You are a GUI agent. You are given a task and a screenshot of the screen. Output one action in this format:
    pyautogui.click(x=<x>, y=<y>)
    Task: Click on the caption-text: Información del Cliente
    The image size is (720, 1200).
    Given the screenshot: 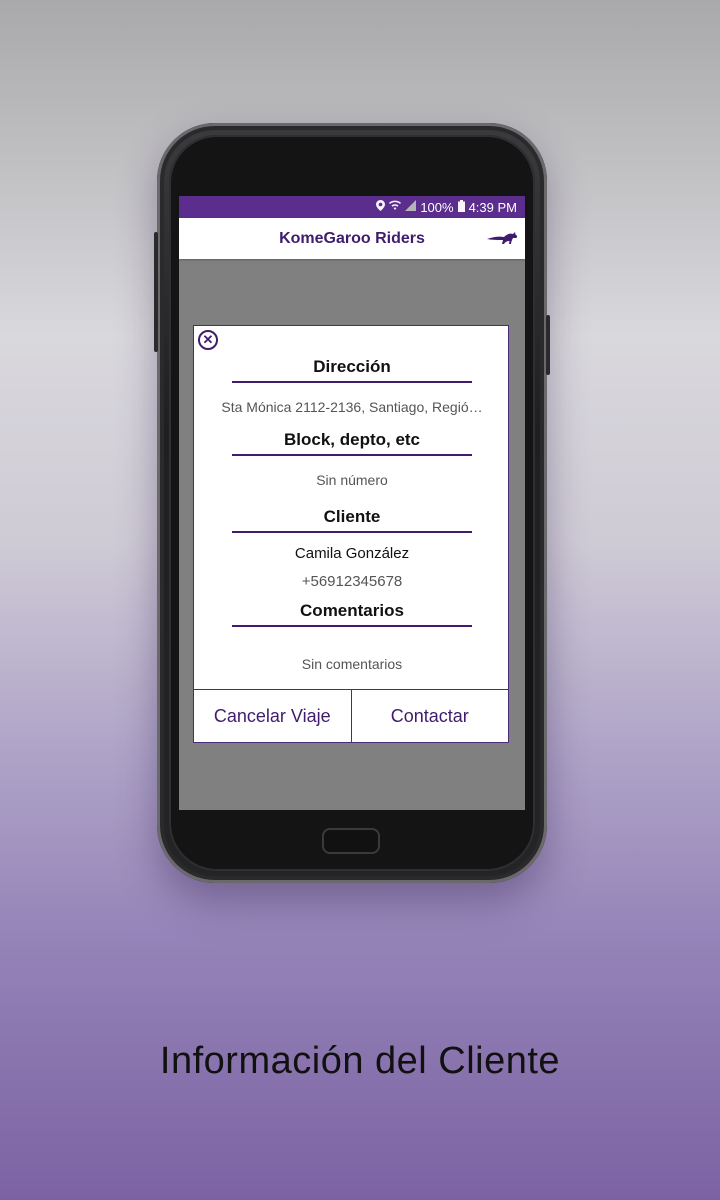 What is the action you would take?
    pyautogui.click(x=360, y=1061)
    